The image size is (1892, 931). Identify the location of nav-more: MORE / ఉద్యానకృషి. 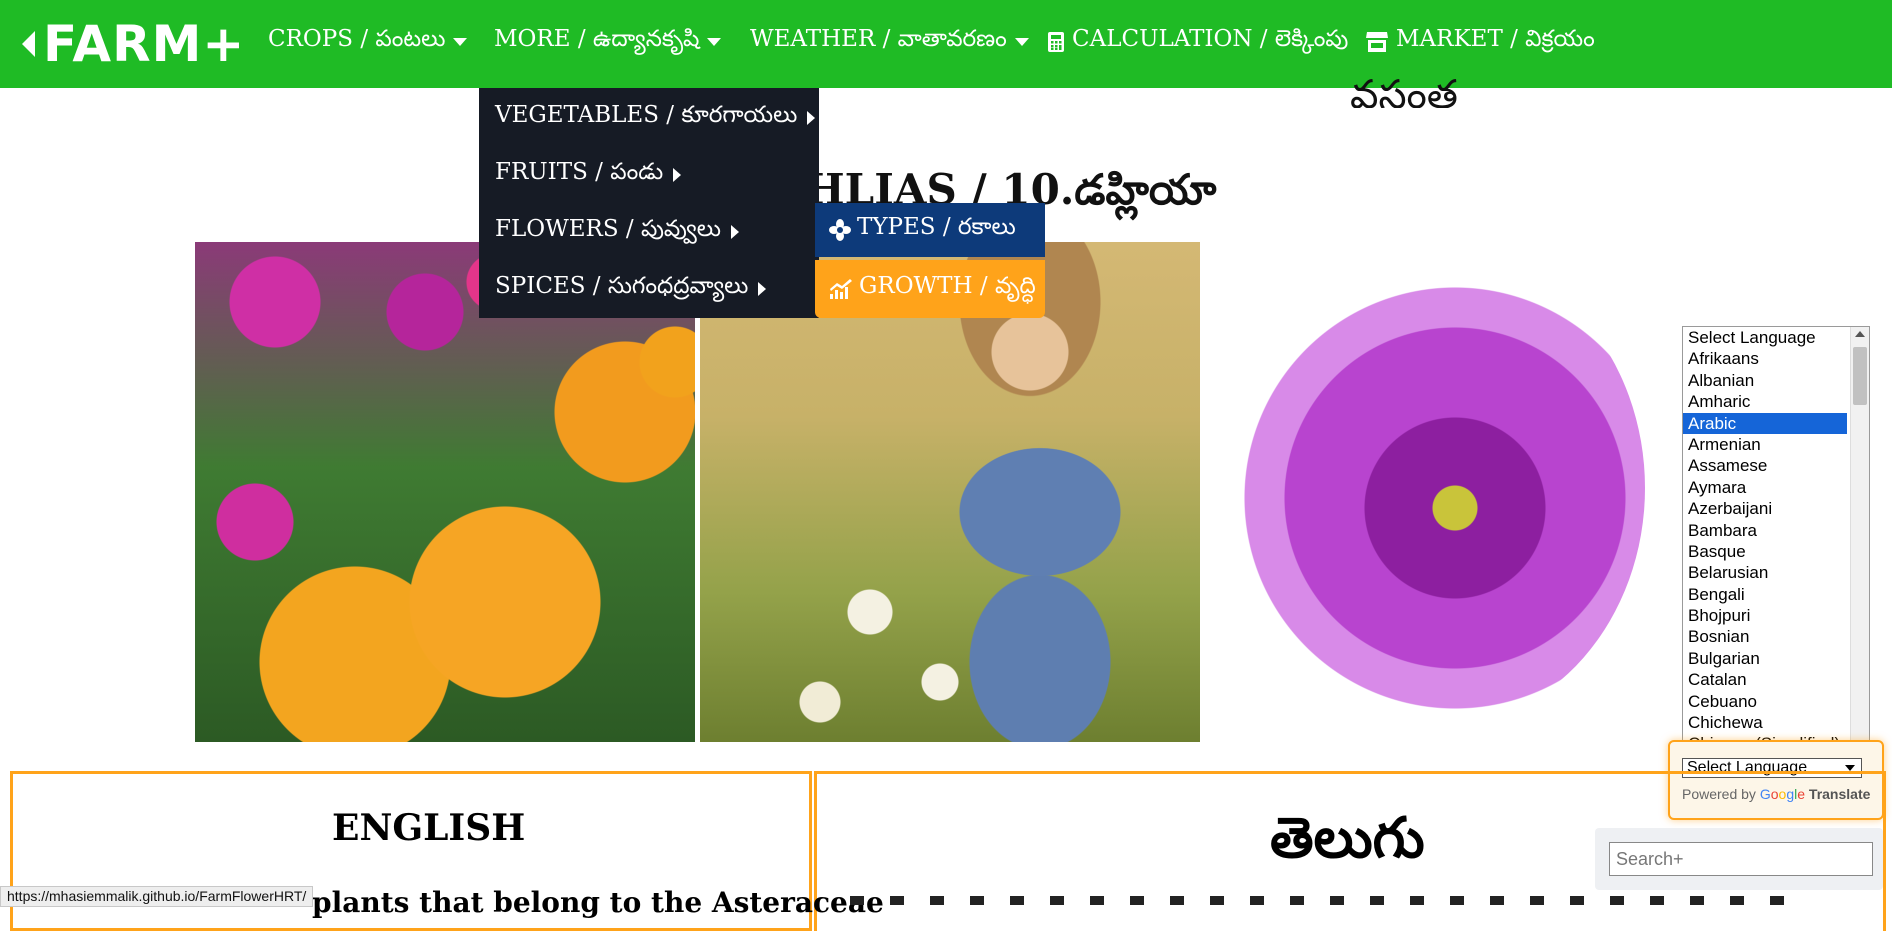
(608, 42).